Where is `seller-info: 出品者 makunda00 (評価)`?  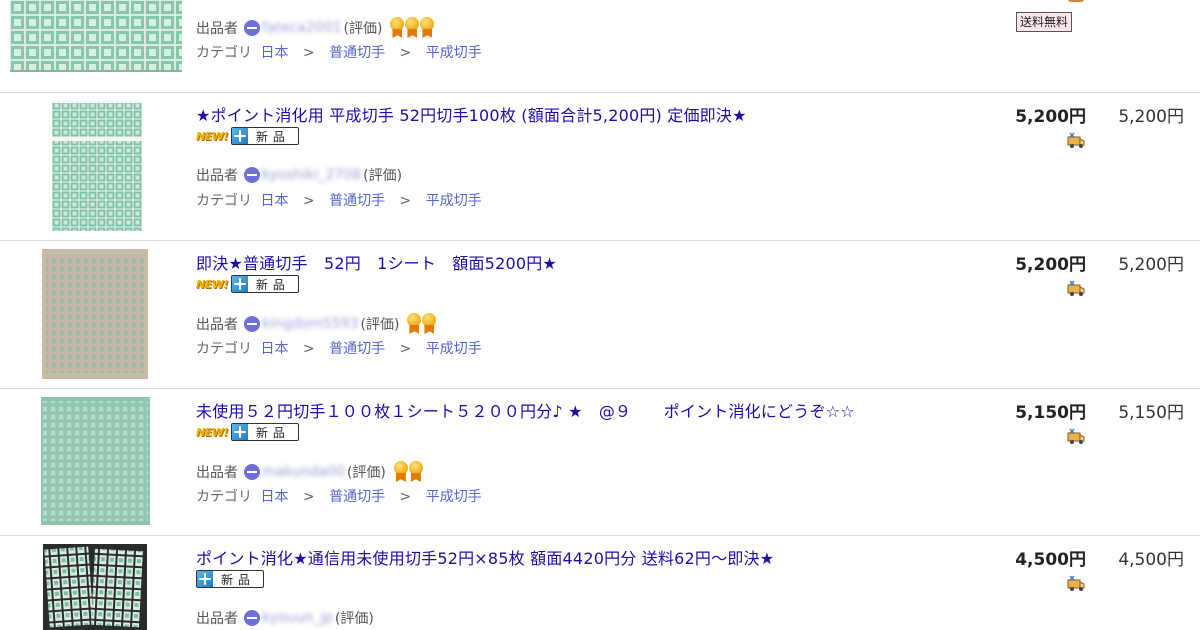 seller-info: 出品者 makunda00 (評価) is located at coordinates (310, 472).